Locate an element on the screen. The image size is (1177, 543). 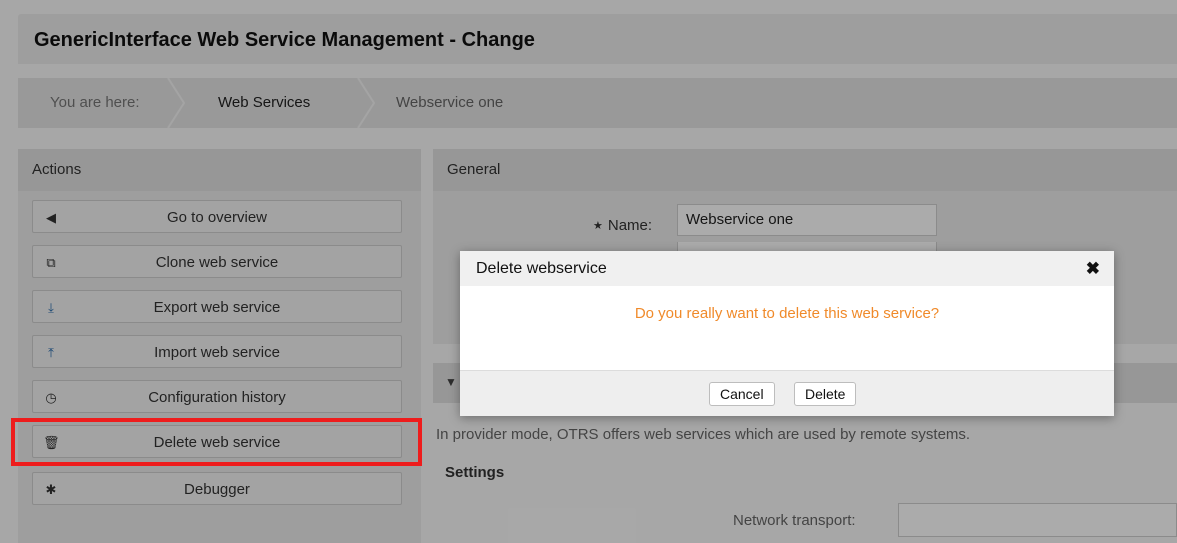
cancel-button: Cancel is located at coordinates (742, 394).